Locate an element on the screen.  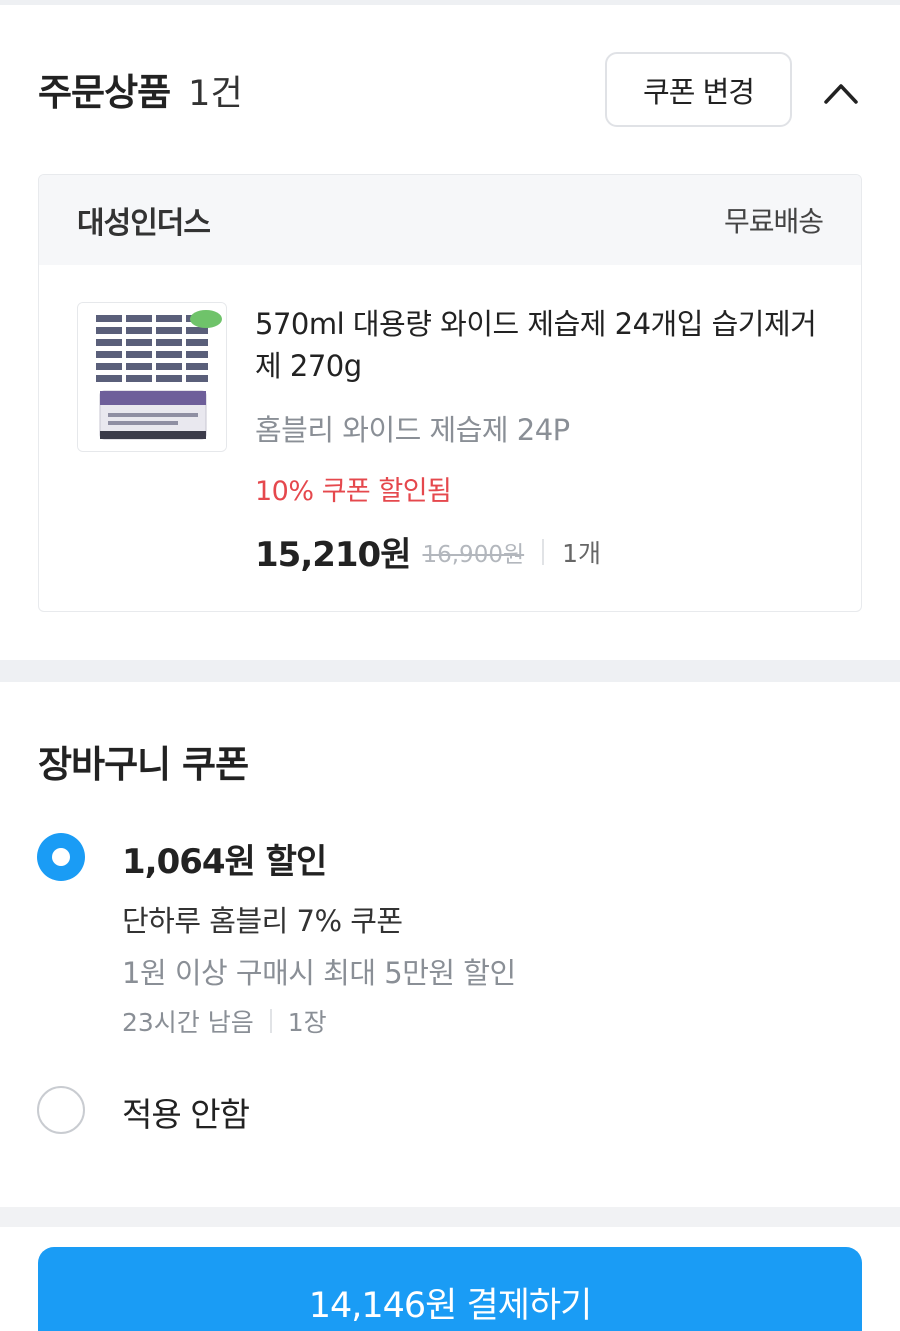
top-divider is located at coordinates (450, 2).